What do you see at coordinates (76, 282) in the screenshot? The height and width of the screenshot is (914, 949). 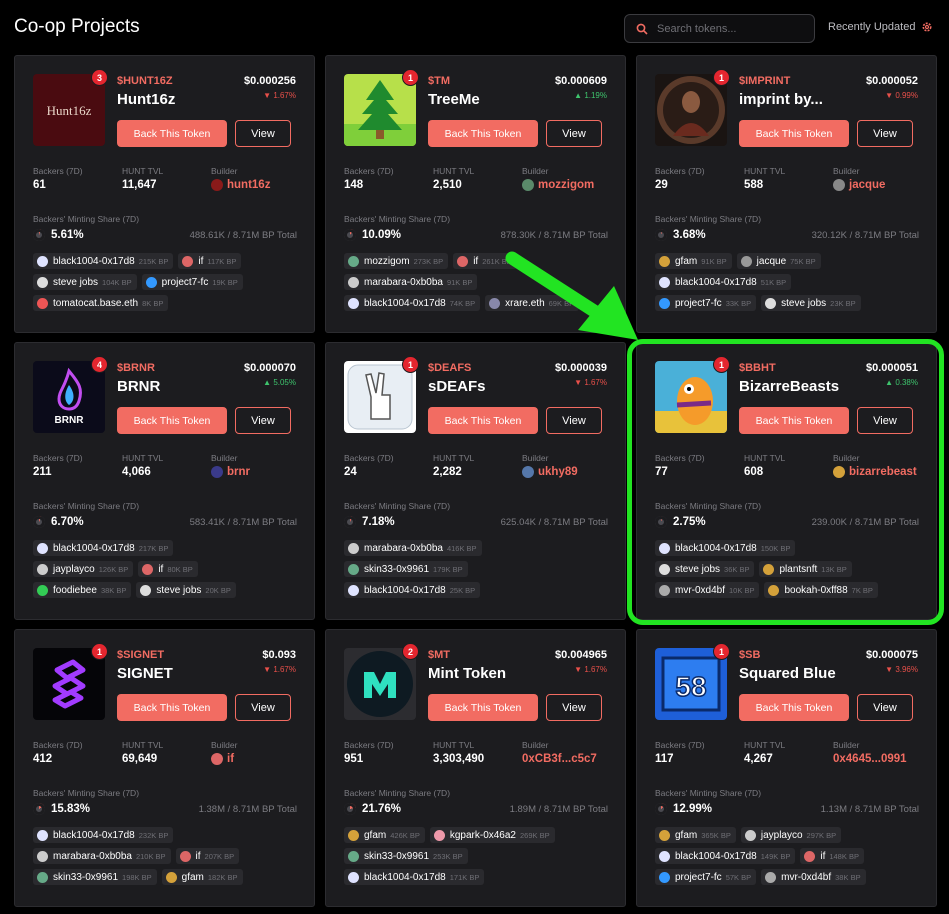 I see `backer-name: steve jobs` at bounding box center [76, 282].